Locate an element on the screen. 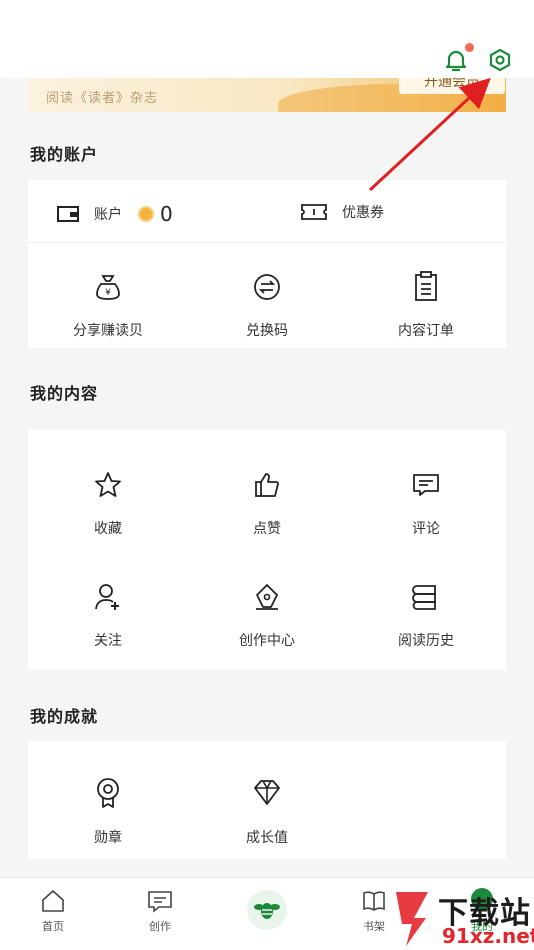 This screenshot has width=534, height=950. annotation-arrow is located at coordinates (429, 134).